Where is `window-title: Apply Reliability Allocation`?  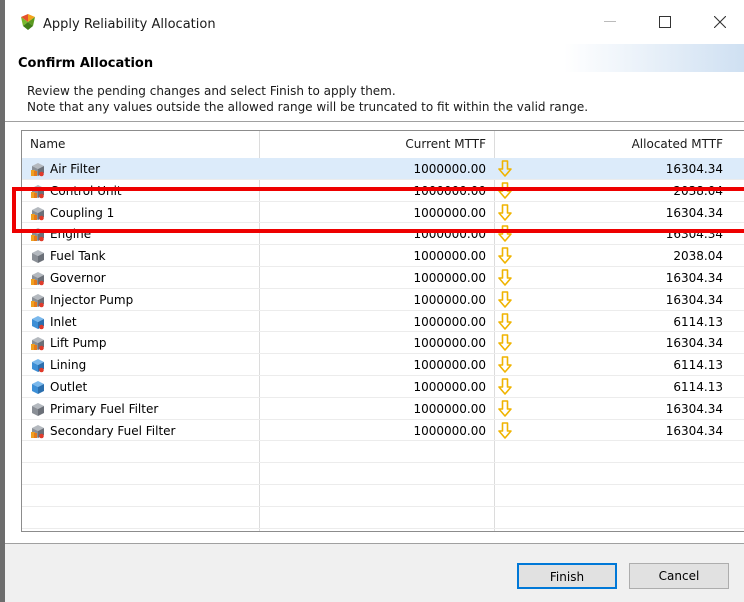 window-title: Apply Reliability Allocation is located at coordinates (129, 24).